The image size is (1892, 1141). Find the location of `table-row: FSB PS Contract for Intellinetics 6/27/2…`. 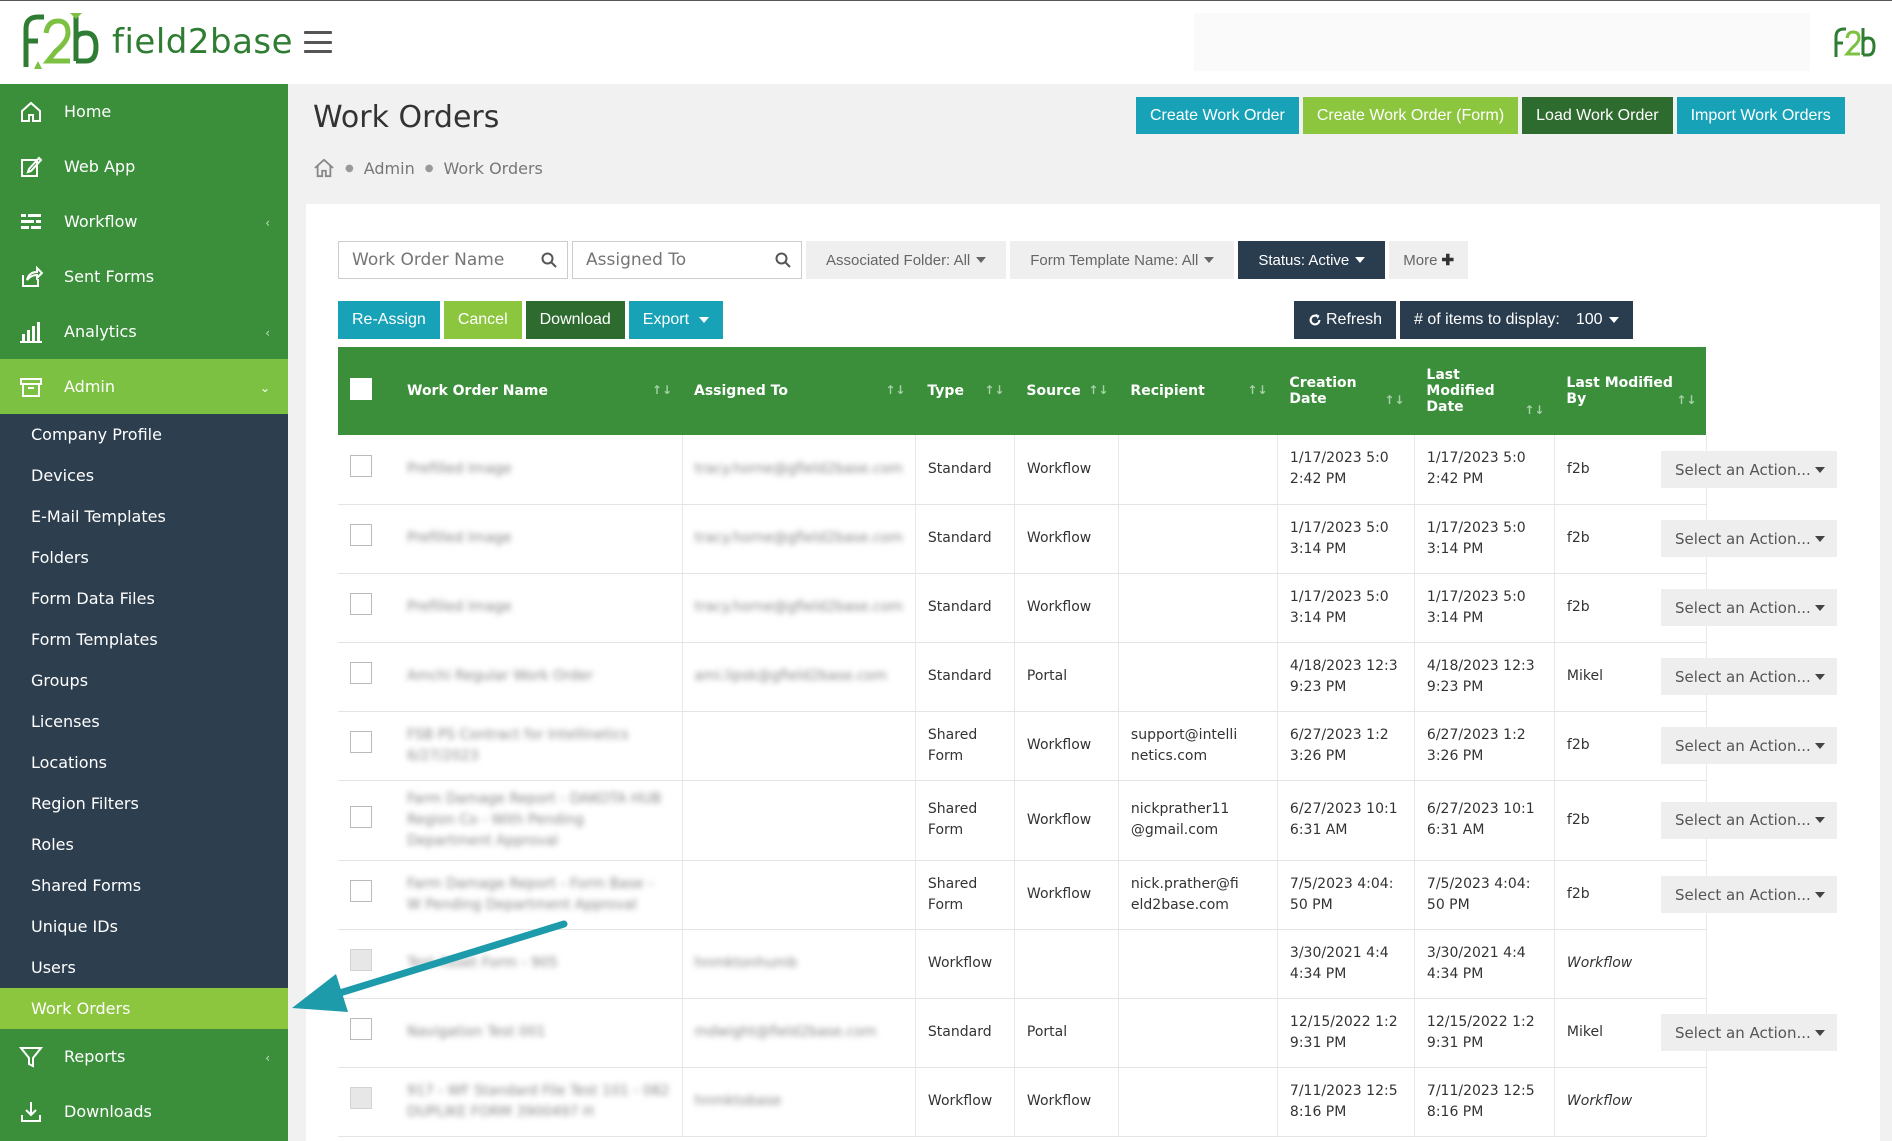

table-row: FSB PS Contract for Intellinetics 6/27/2… is located at coordinates (1022, 746).